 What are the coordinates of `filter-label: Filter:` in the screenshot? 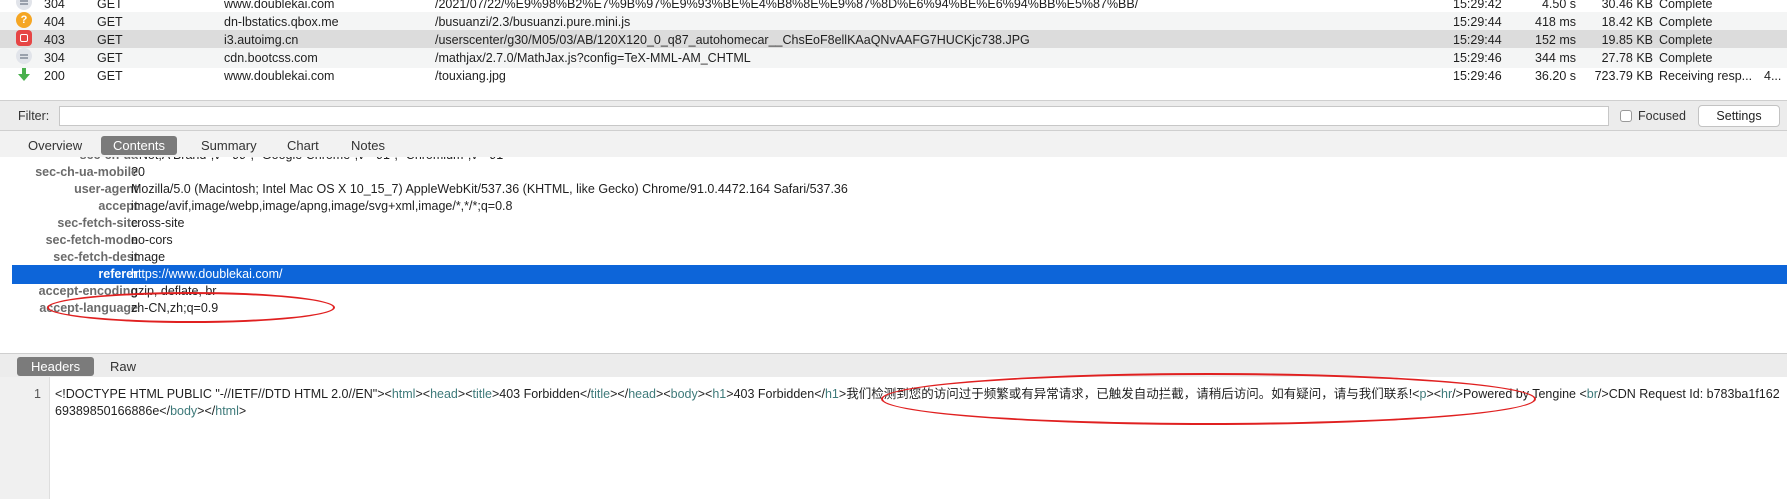 It's located at (34, 116).